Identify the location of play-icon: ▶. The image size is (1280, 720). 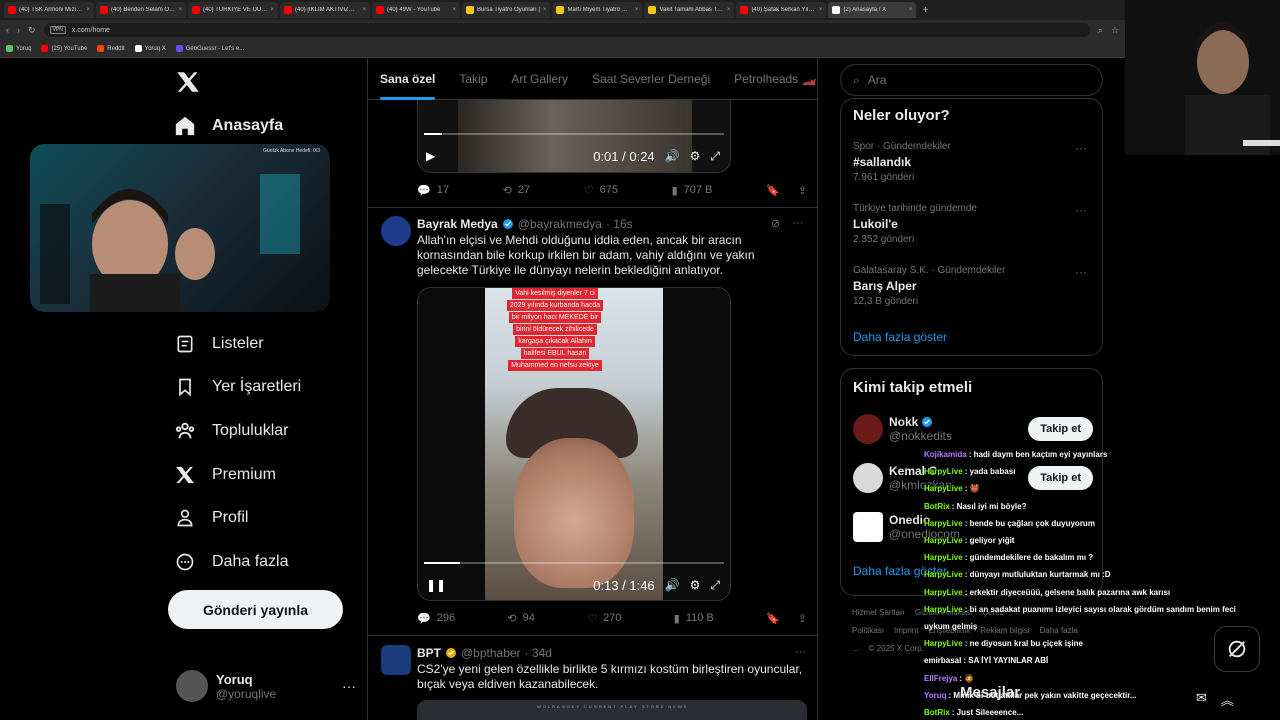
(430, 156).